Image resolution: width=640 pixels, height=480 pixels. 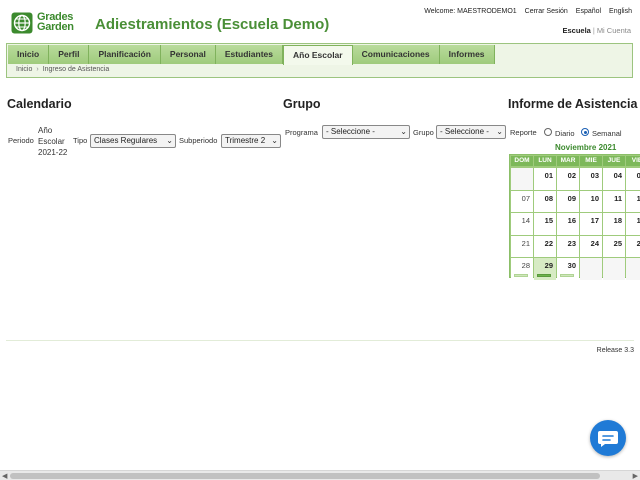 I want to click on tab-personal: Personal, so click(x=188, y=54).